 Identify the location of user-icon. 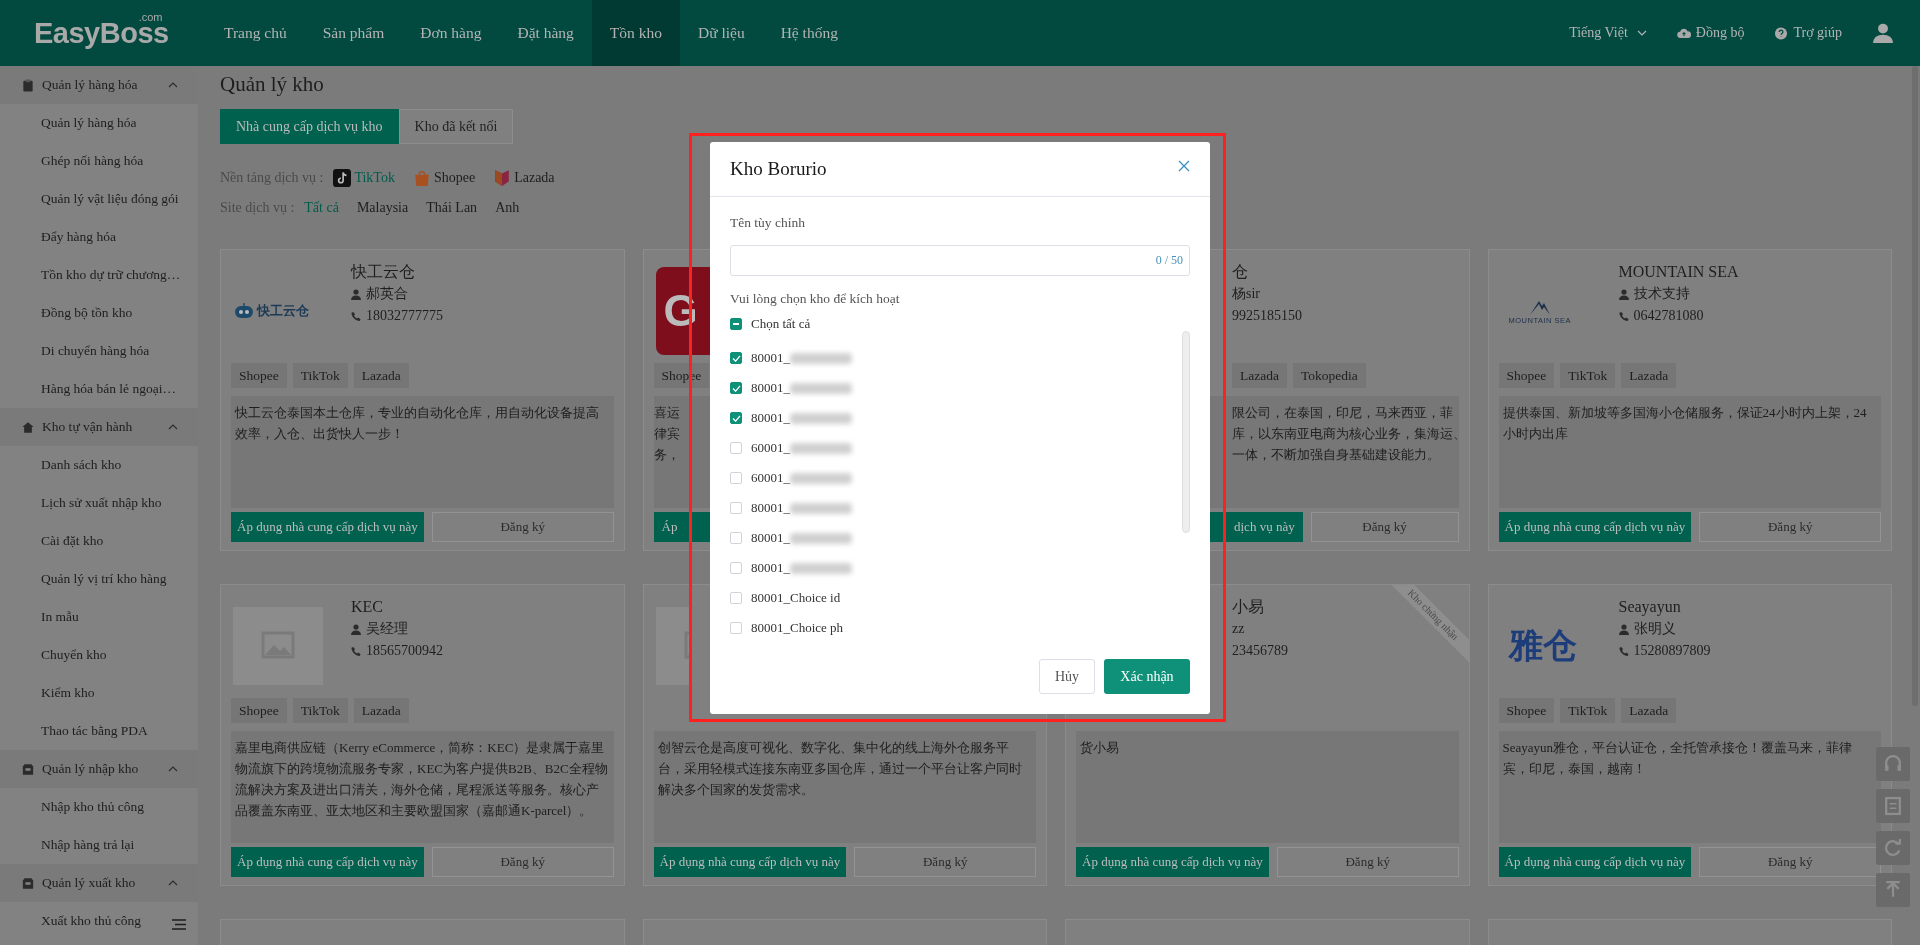
(1883, 33).